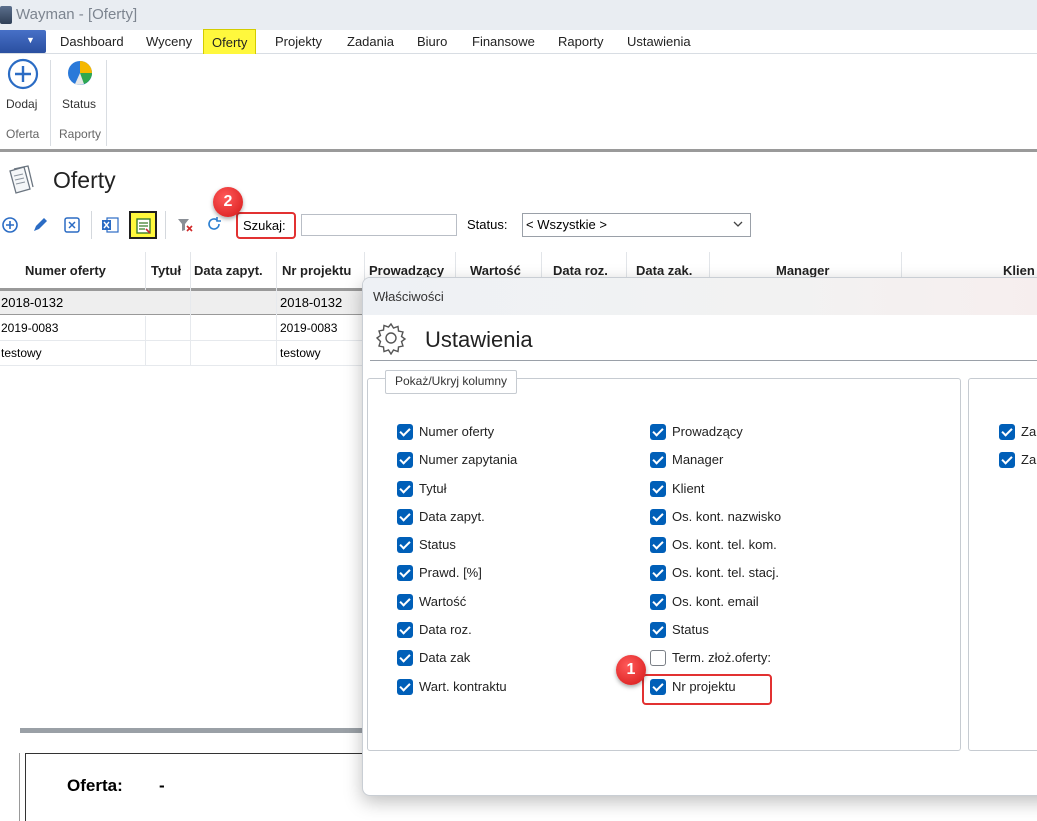 Image resolution: width=1037 pixels, height=821 pixels. What do you see at coordinates (182, 353) in the screenshot?
I see `table-row: testowy testowy` at bounding box center [182, 353].